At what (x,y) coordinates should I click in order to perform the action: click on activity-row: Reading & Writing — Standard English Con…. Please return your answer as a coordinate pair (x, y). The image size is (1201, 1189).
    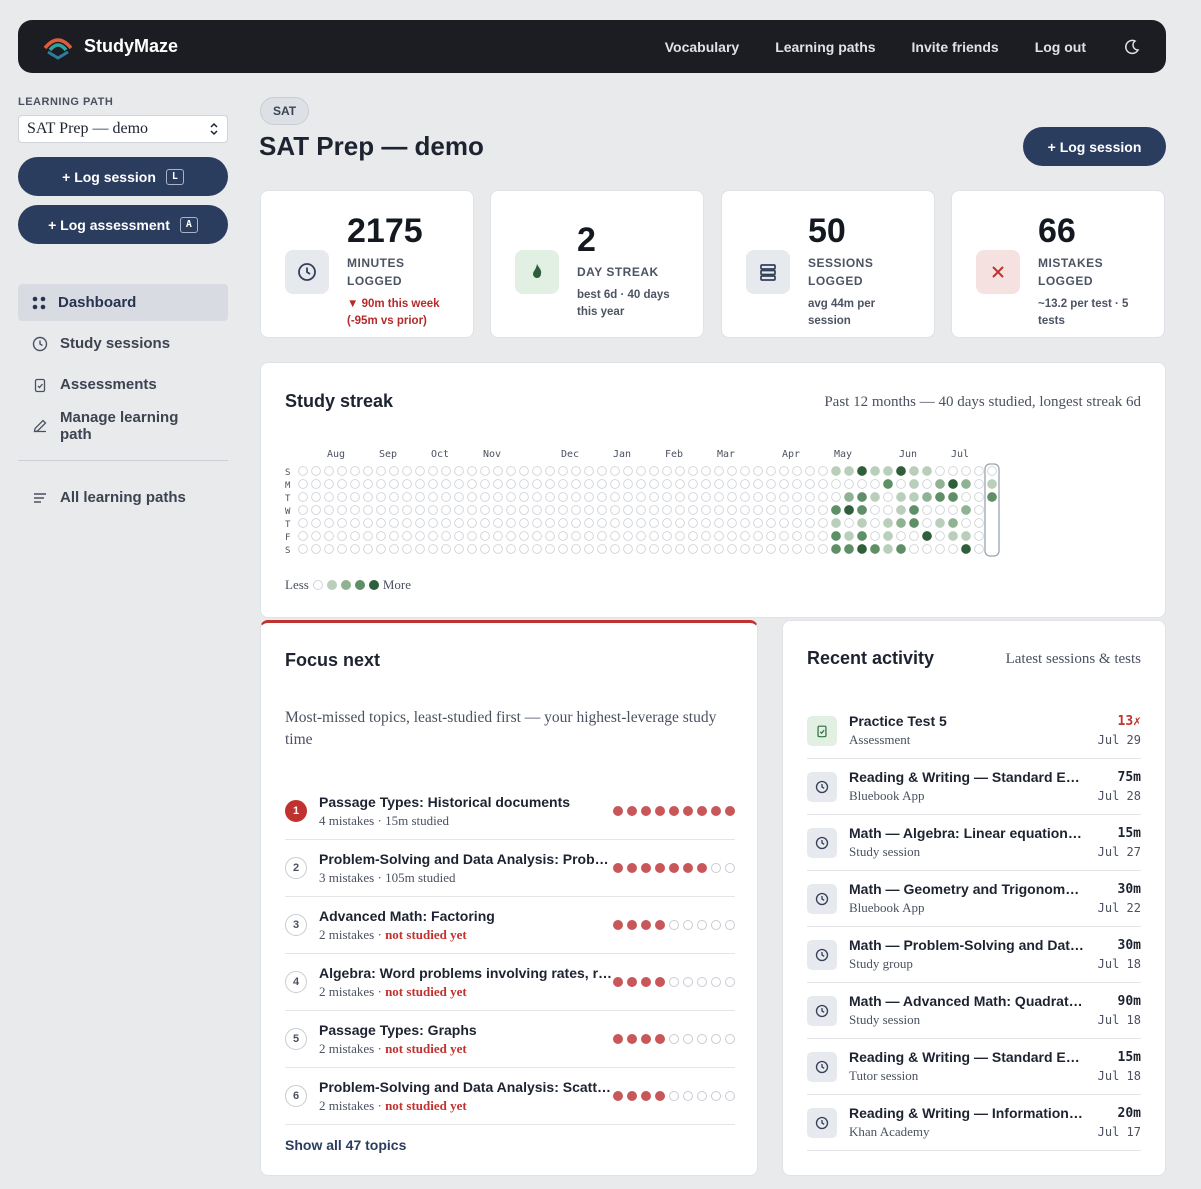
    Looking at the image, I should click on (974, 1067).